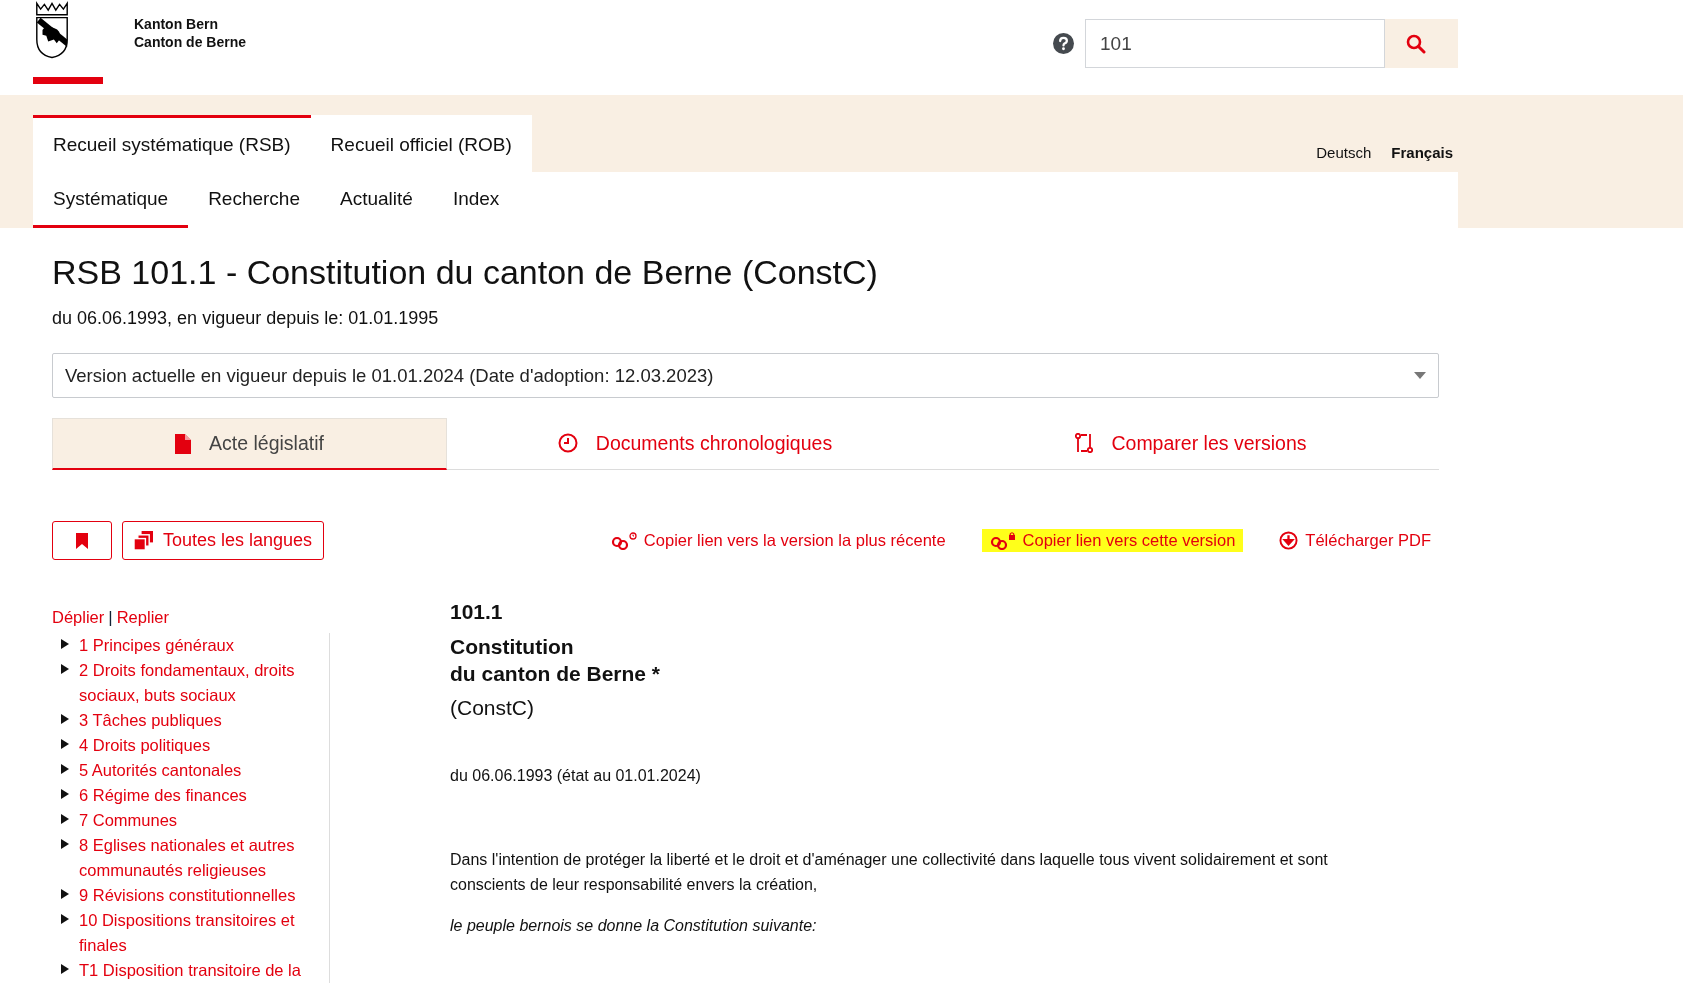  I want to click on law-number: 101.1, so click(477, 612).